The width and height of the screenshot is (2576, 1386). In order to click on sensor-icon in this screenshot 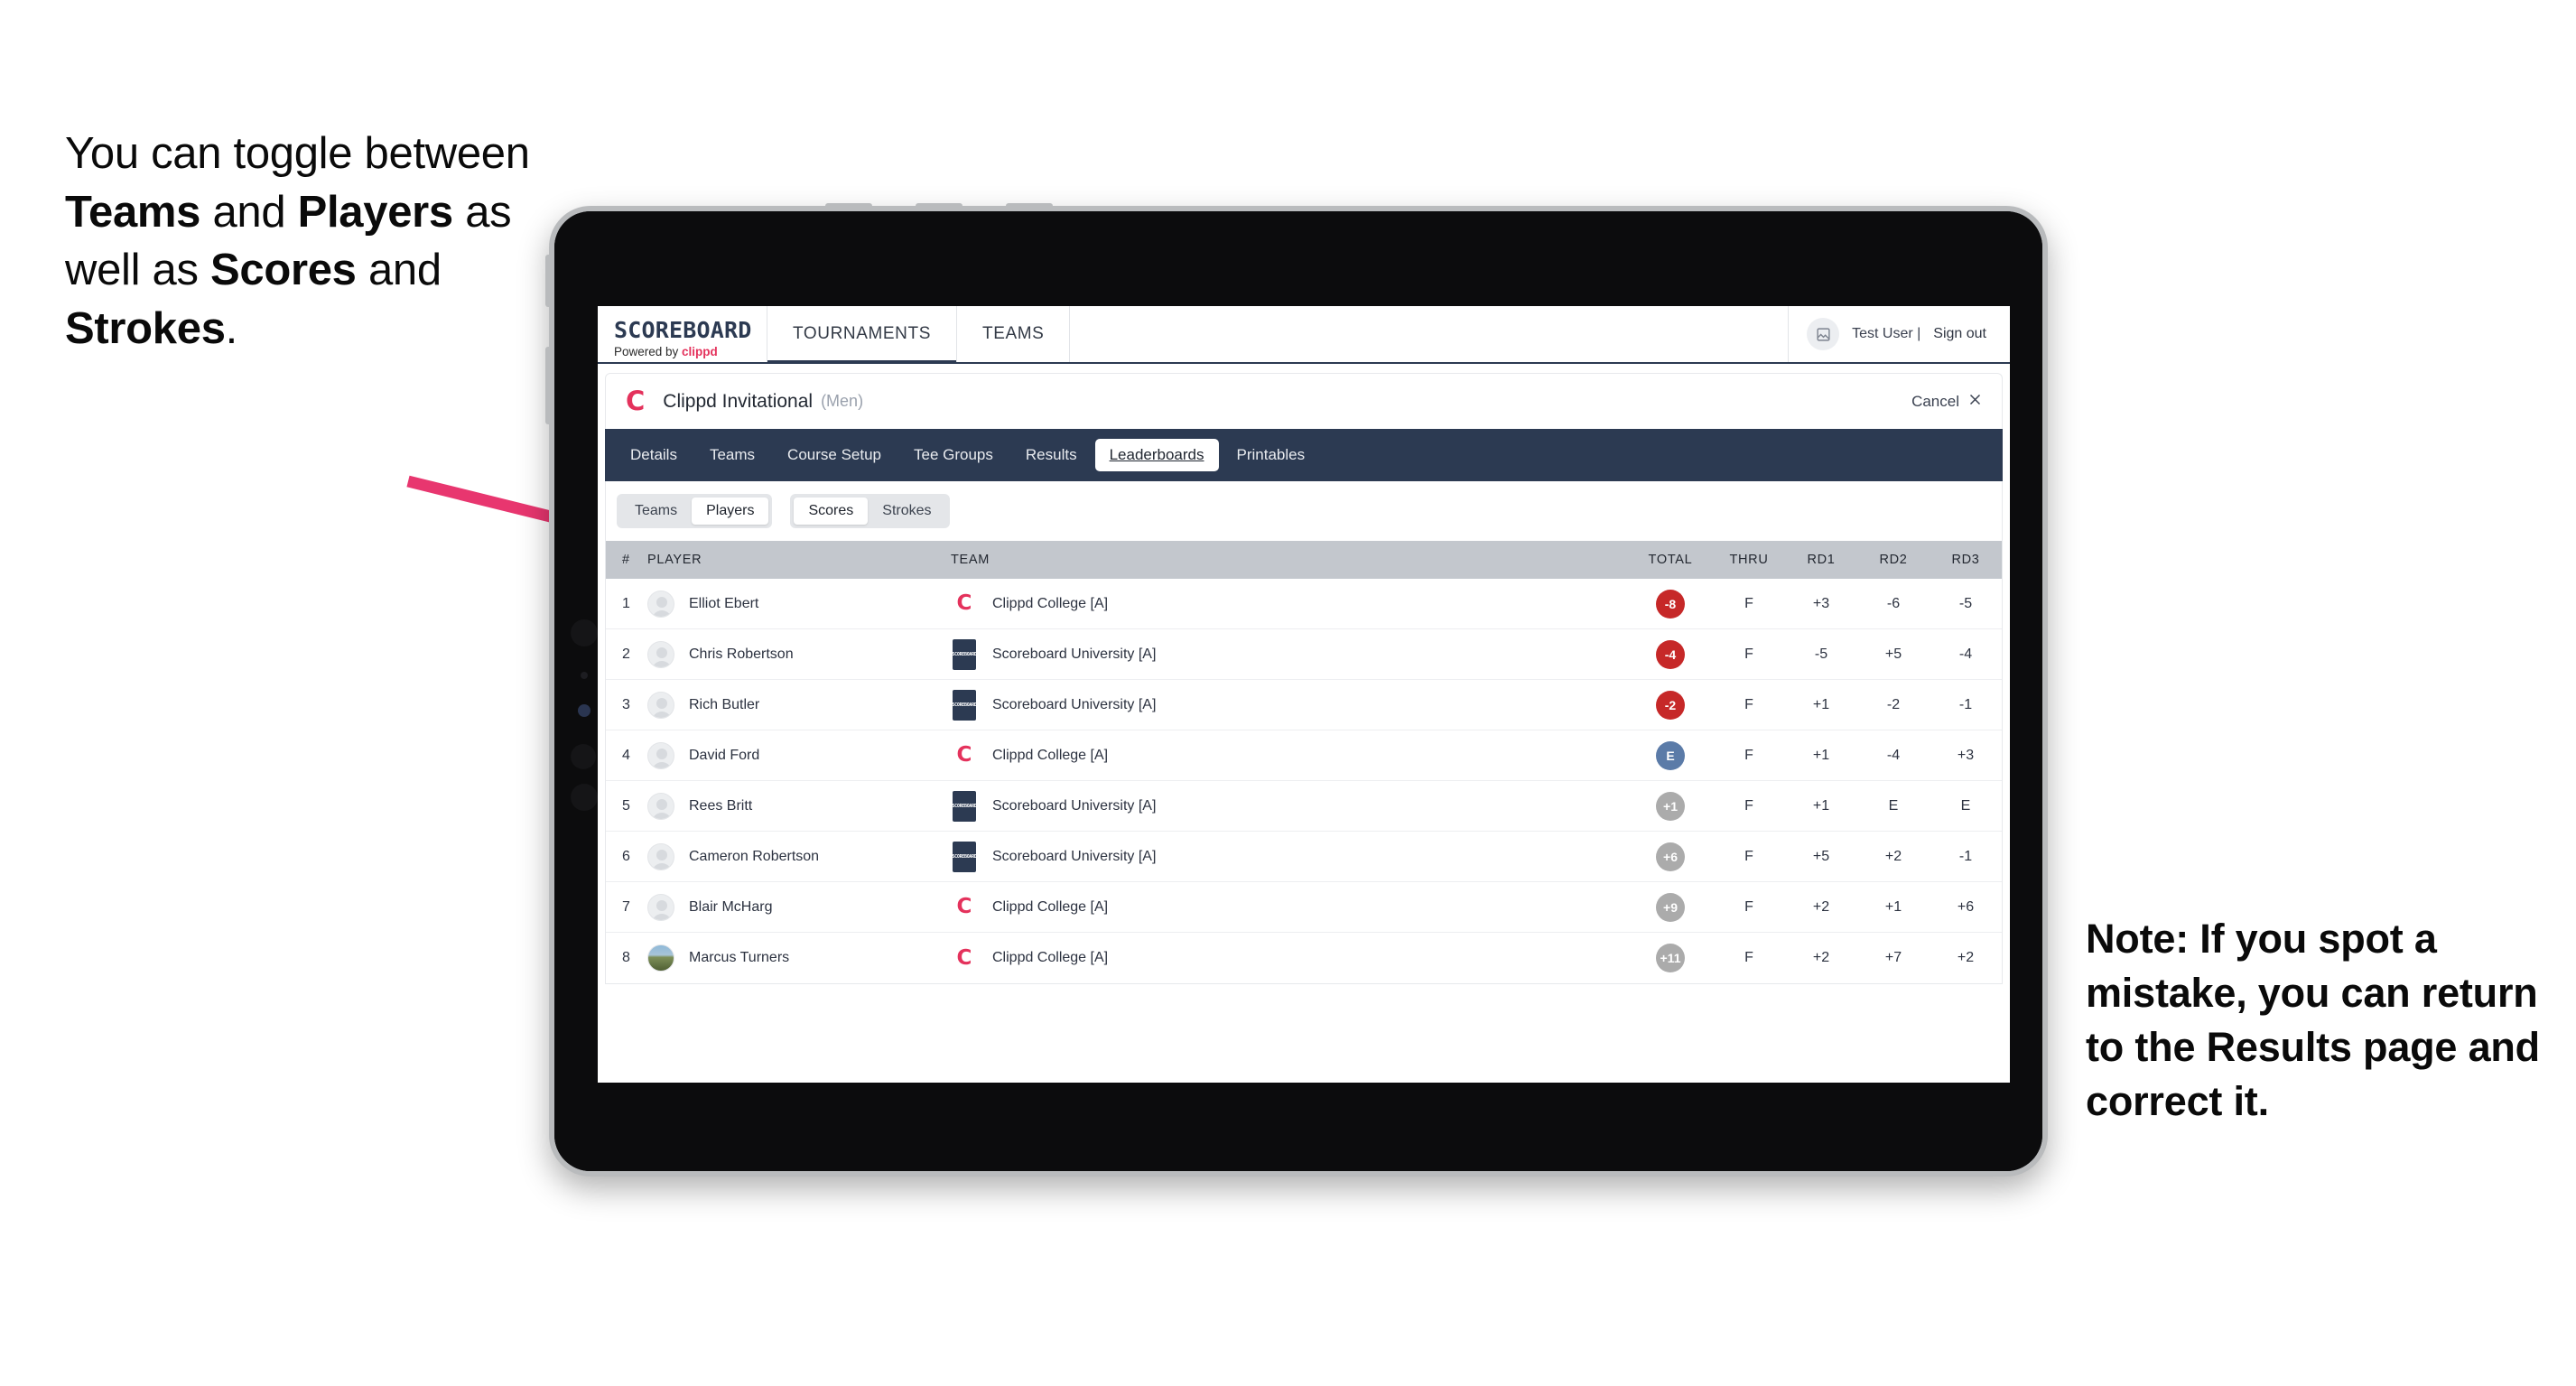, I will do `click(584, 676)`.